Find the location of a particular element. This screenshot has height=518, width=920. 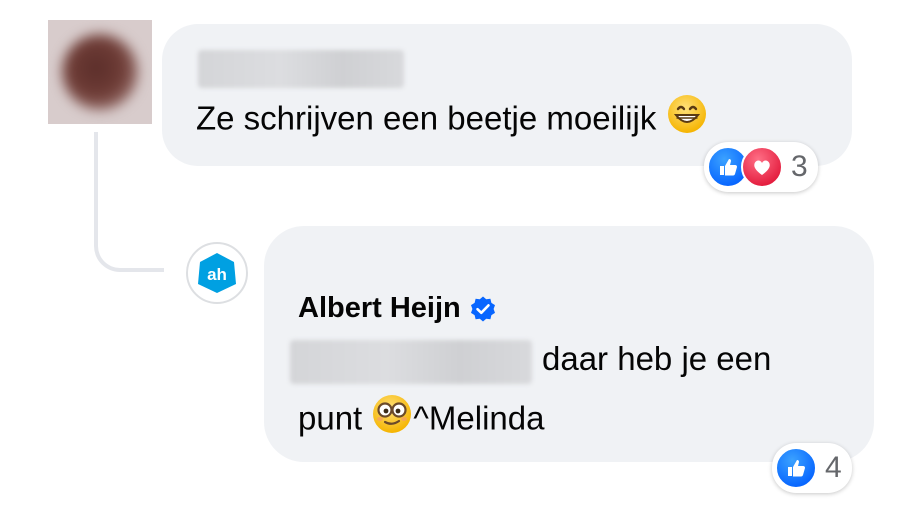

svg-text: ah is located at coordinates (217, 274).